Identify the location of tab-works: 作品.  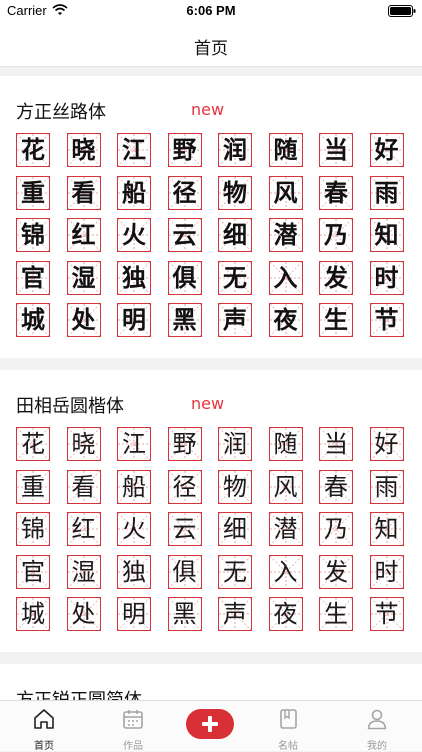
(133, 726).